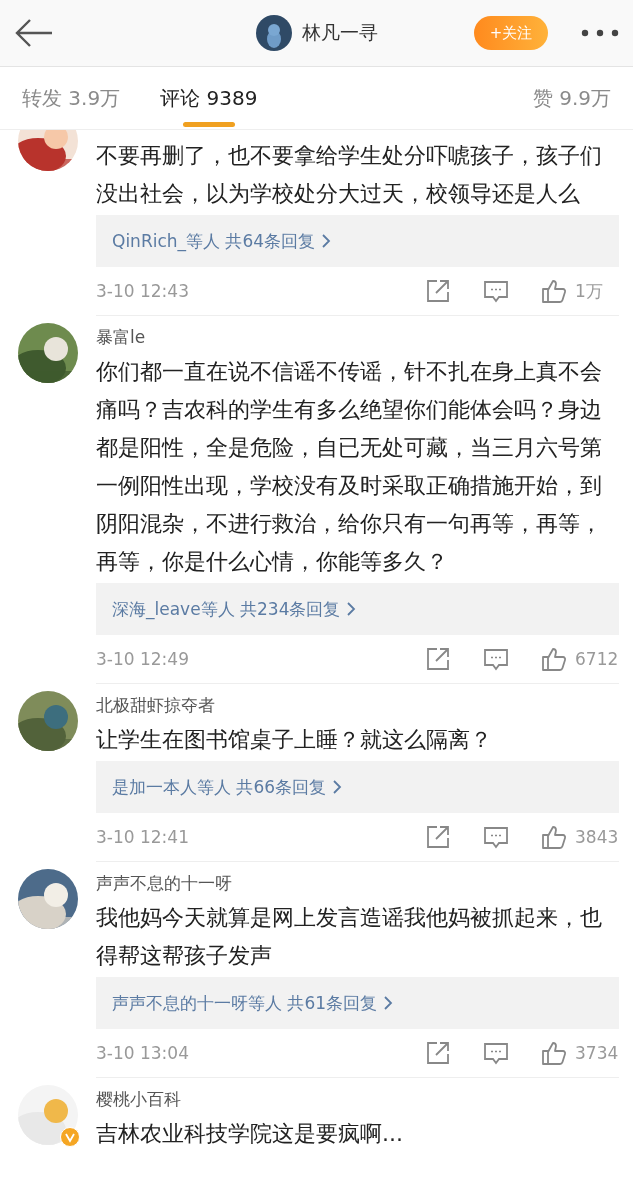  Describe the element at coordinates (143, 659) in the screenshot. I see `comment-time: 3-10 12:49` at that location.